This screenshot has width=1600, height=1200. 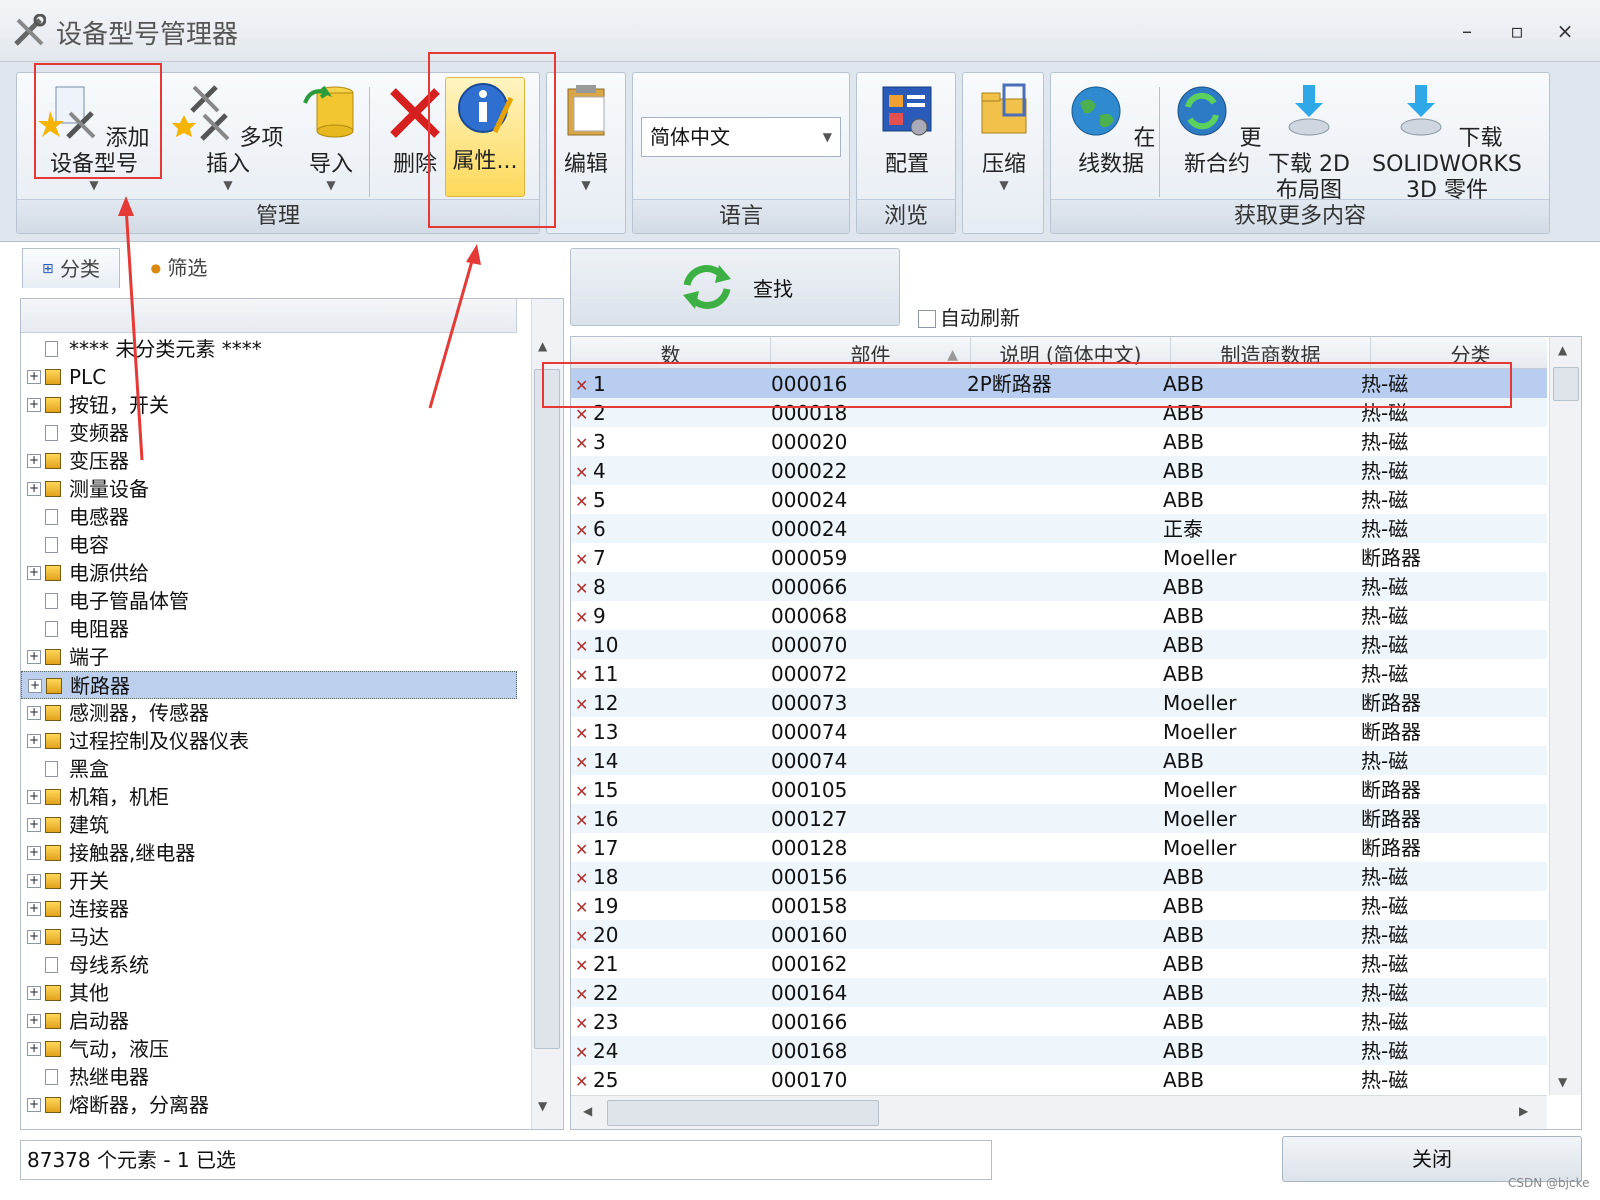 What do you see at coordinates (269, 405) in the screenshot?
I see `tree-item: + 按钮，开关` at bounding box center [269, 405].